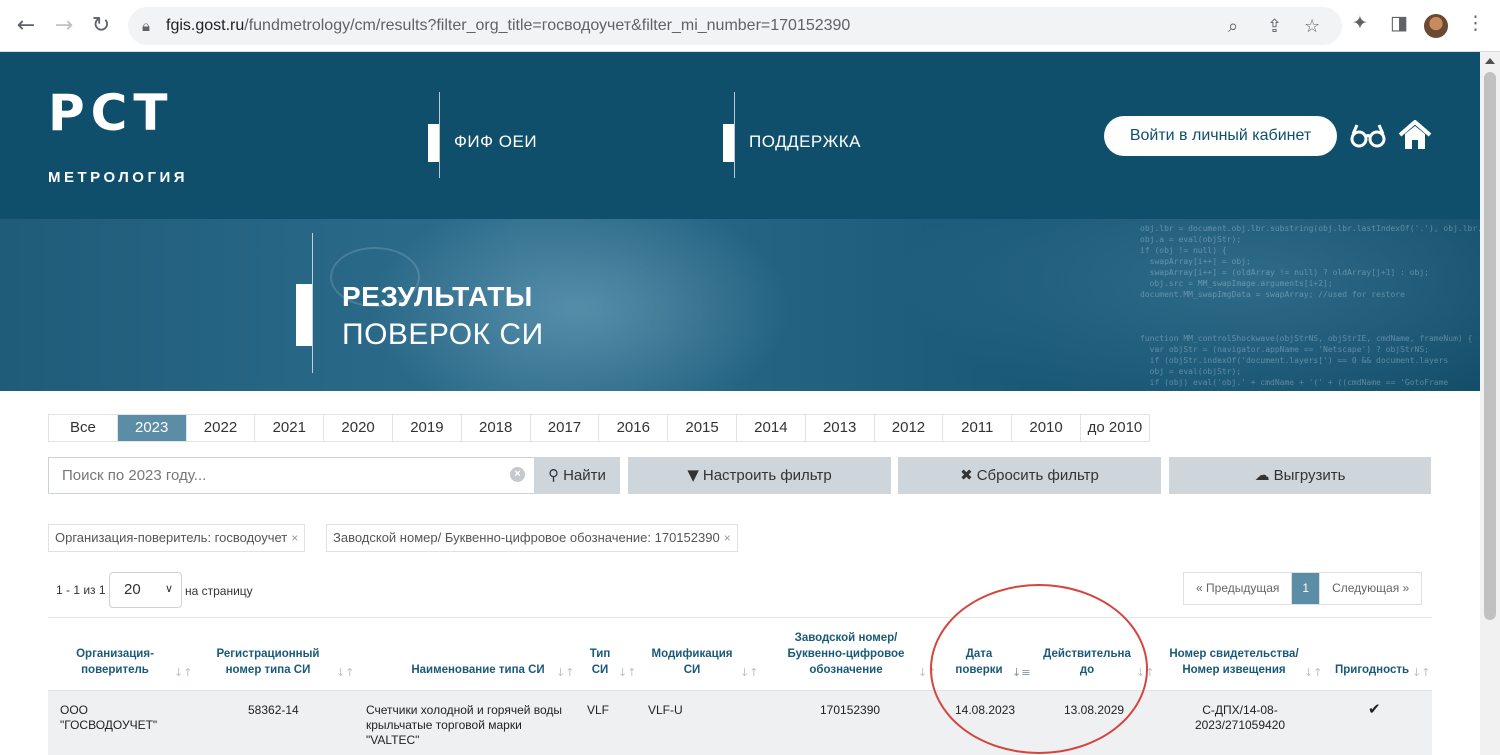 The image size is (1500, 755). Describe the element at coordinates (1372, 670) in the screenshot. I see `col-fitness: Пригодность` at that location.